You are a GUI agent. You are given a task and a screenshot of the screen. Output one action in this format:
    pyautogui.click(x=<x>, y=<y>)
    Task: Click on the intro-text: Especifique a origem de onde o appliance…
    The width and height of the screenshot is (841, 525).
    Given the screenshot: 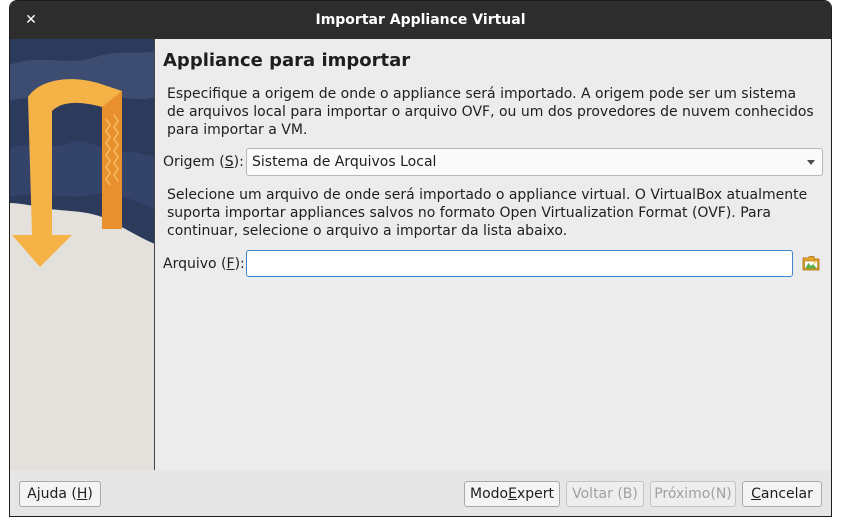 What is the action you would take?
    pyautogui.click(x=490, y=112)
    